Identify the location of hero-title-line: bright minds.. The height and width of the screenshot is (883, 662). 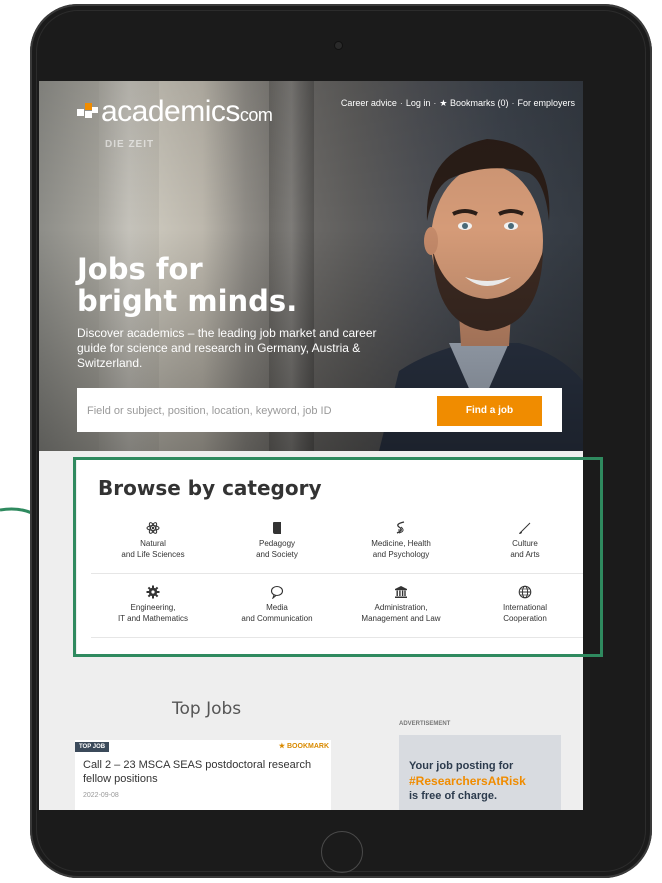
(187, 301).